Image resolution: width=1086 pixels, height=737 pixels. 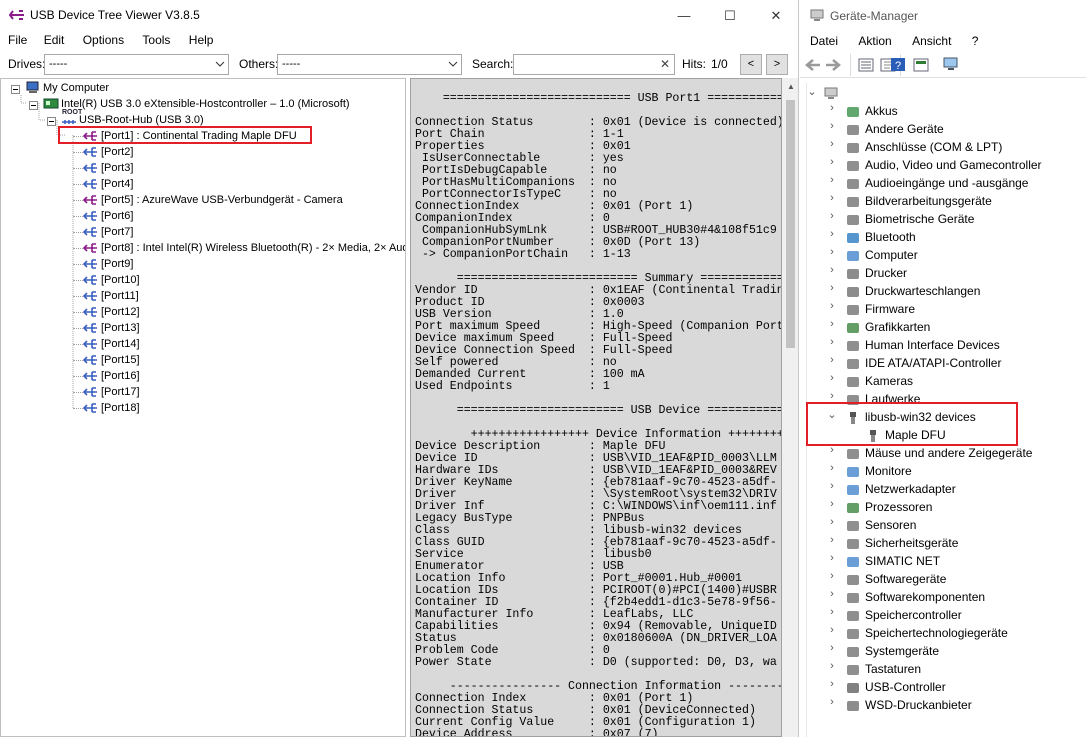 What do you see at coordinates (880, 525) in the screenshot?
I see `dm-category: Sensoren` at bounding box center [880, 525].